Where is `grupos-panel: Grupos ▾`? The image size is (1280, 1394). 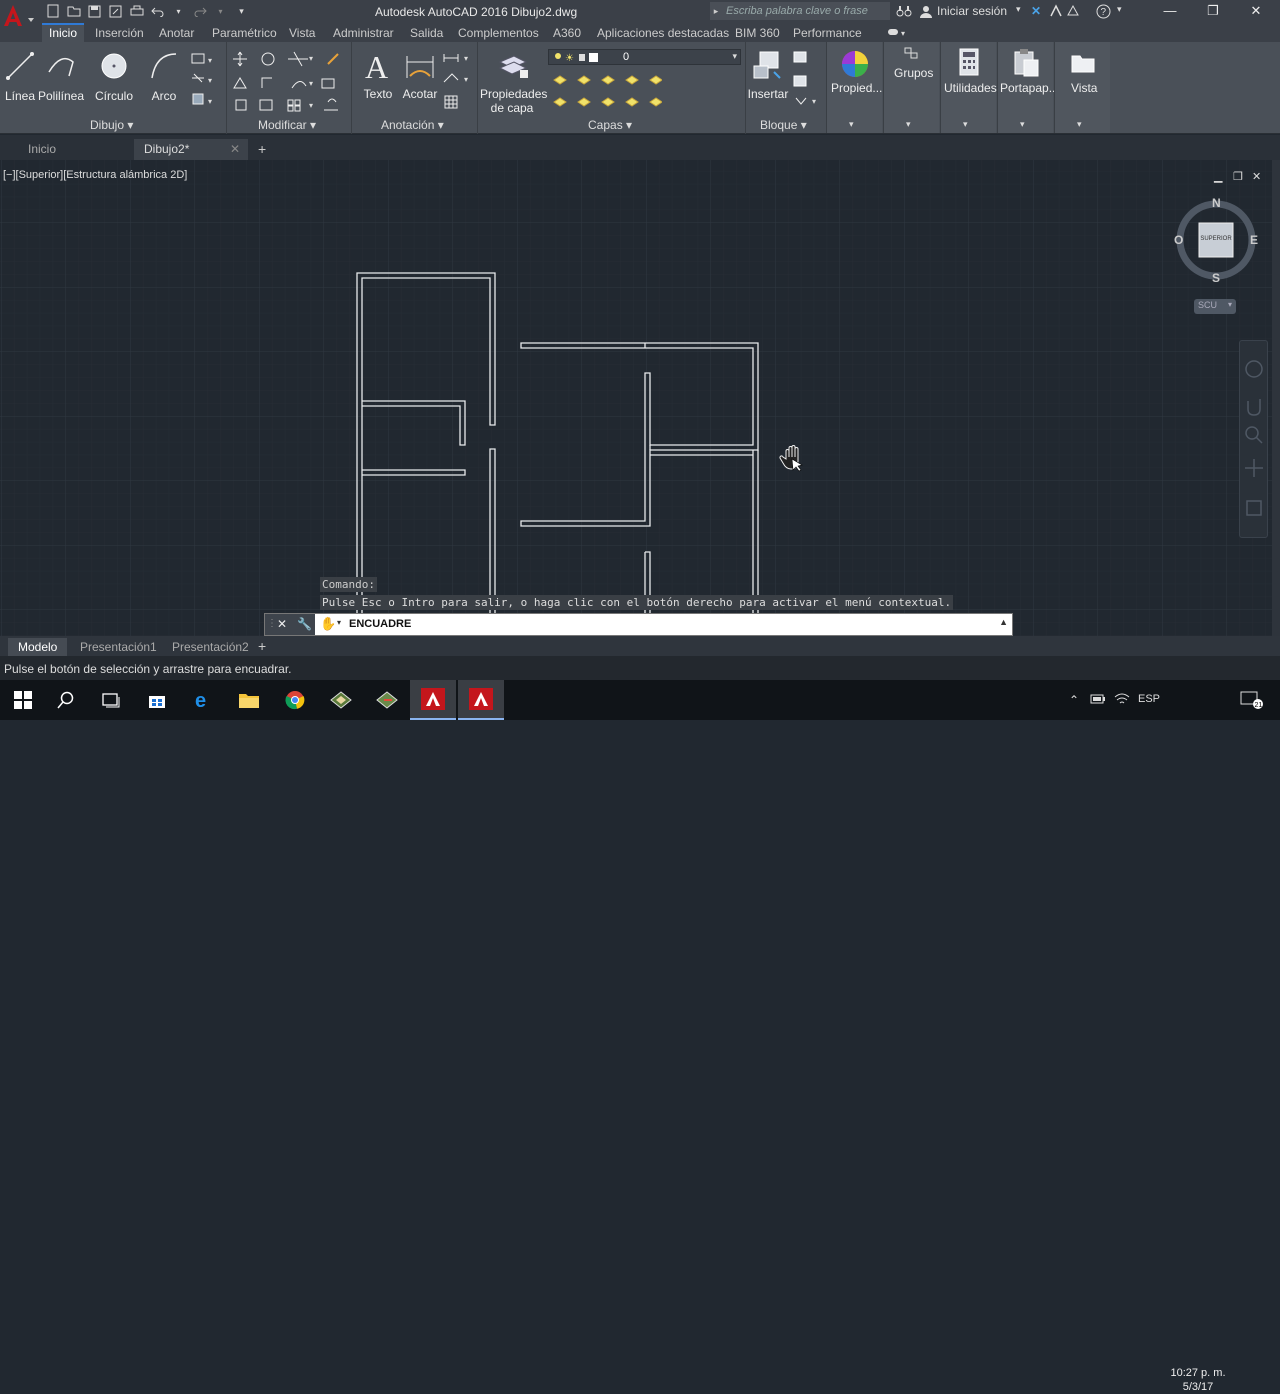 grupos-panel: Grupos ▾ is located at coordinates (911, 87).